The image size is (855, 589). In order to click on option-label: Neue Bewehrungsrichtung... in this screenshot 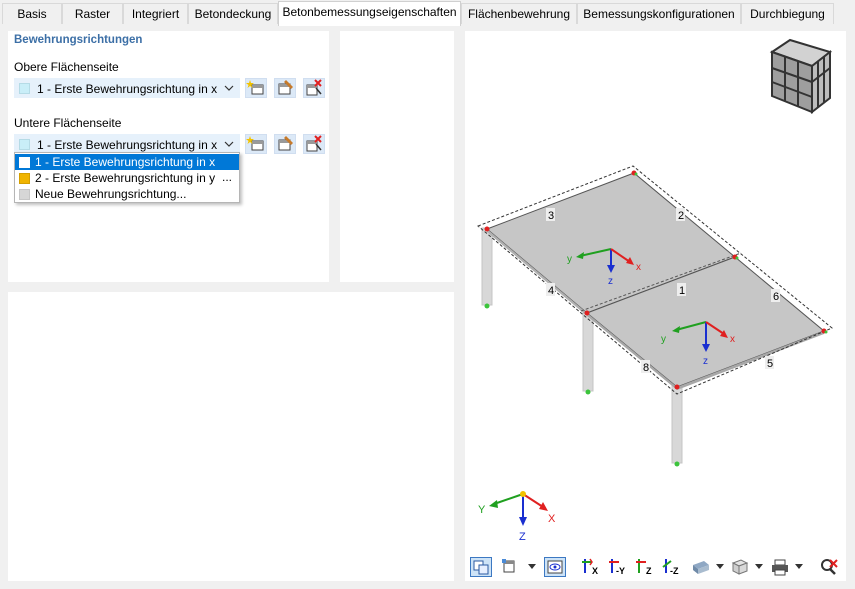, I will do `click(111, 194)`.